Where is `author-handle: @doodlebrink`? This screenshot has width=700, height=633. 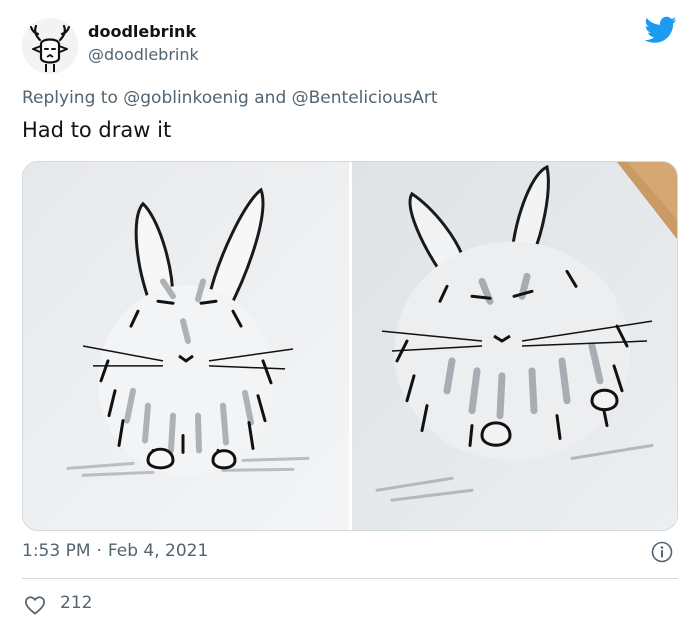 author-handle: @doodlebrink is located at coordinates (143, 54).